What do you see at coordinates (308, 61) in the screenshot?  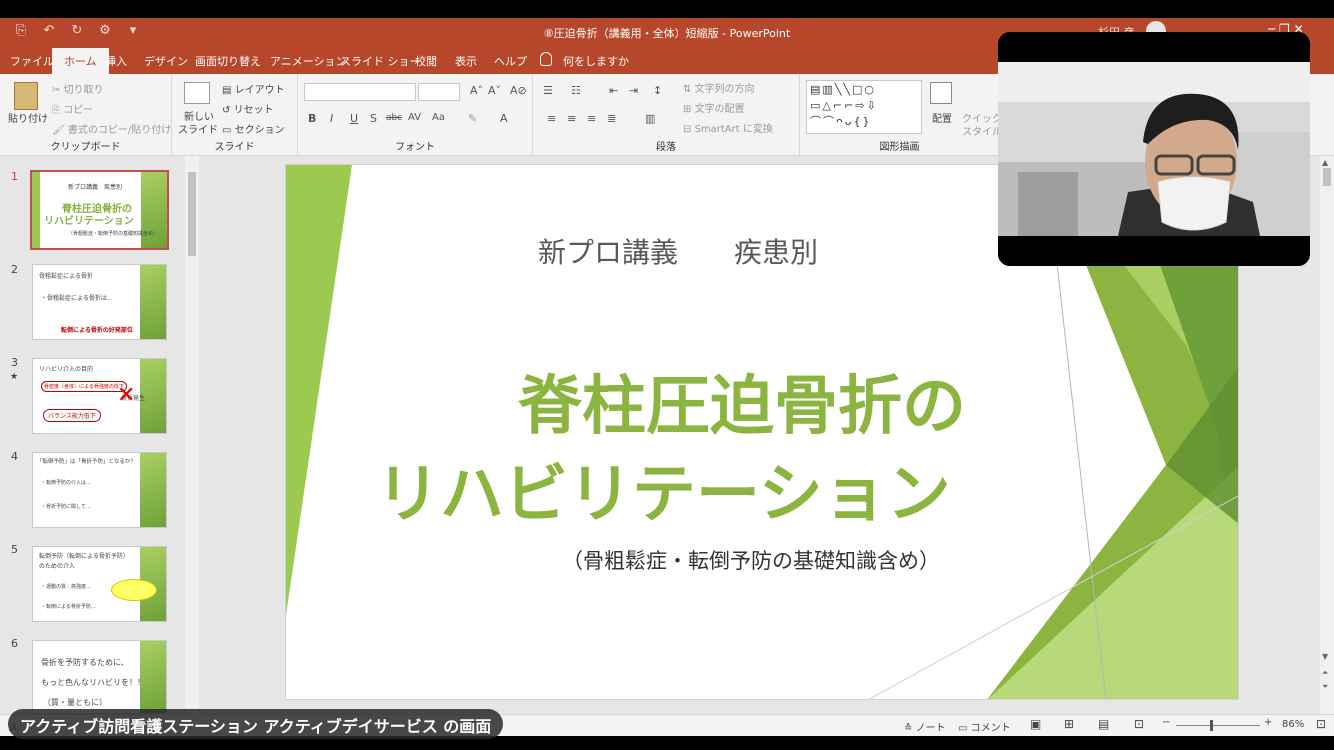 I see `tab-animations: アニメーション` at bounding box center [308, 61].